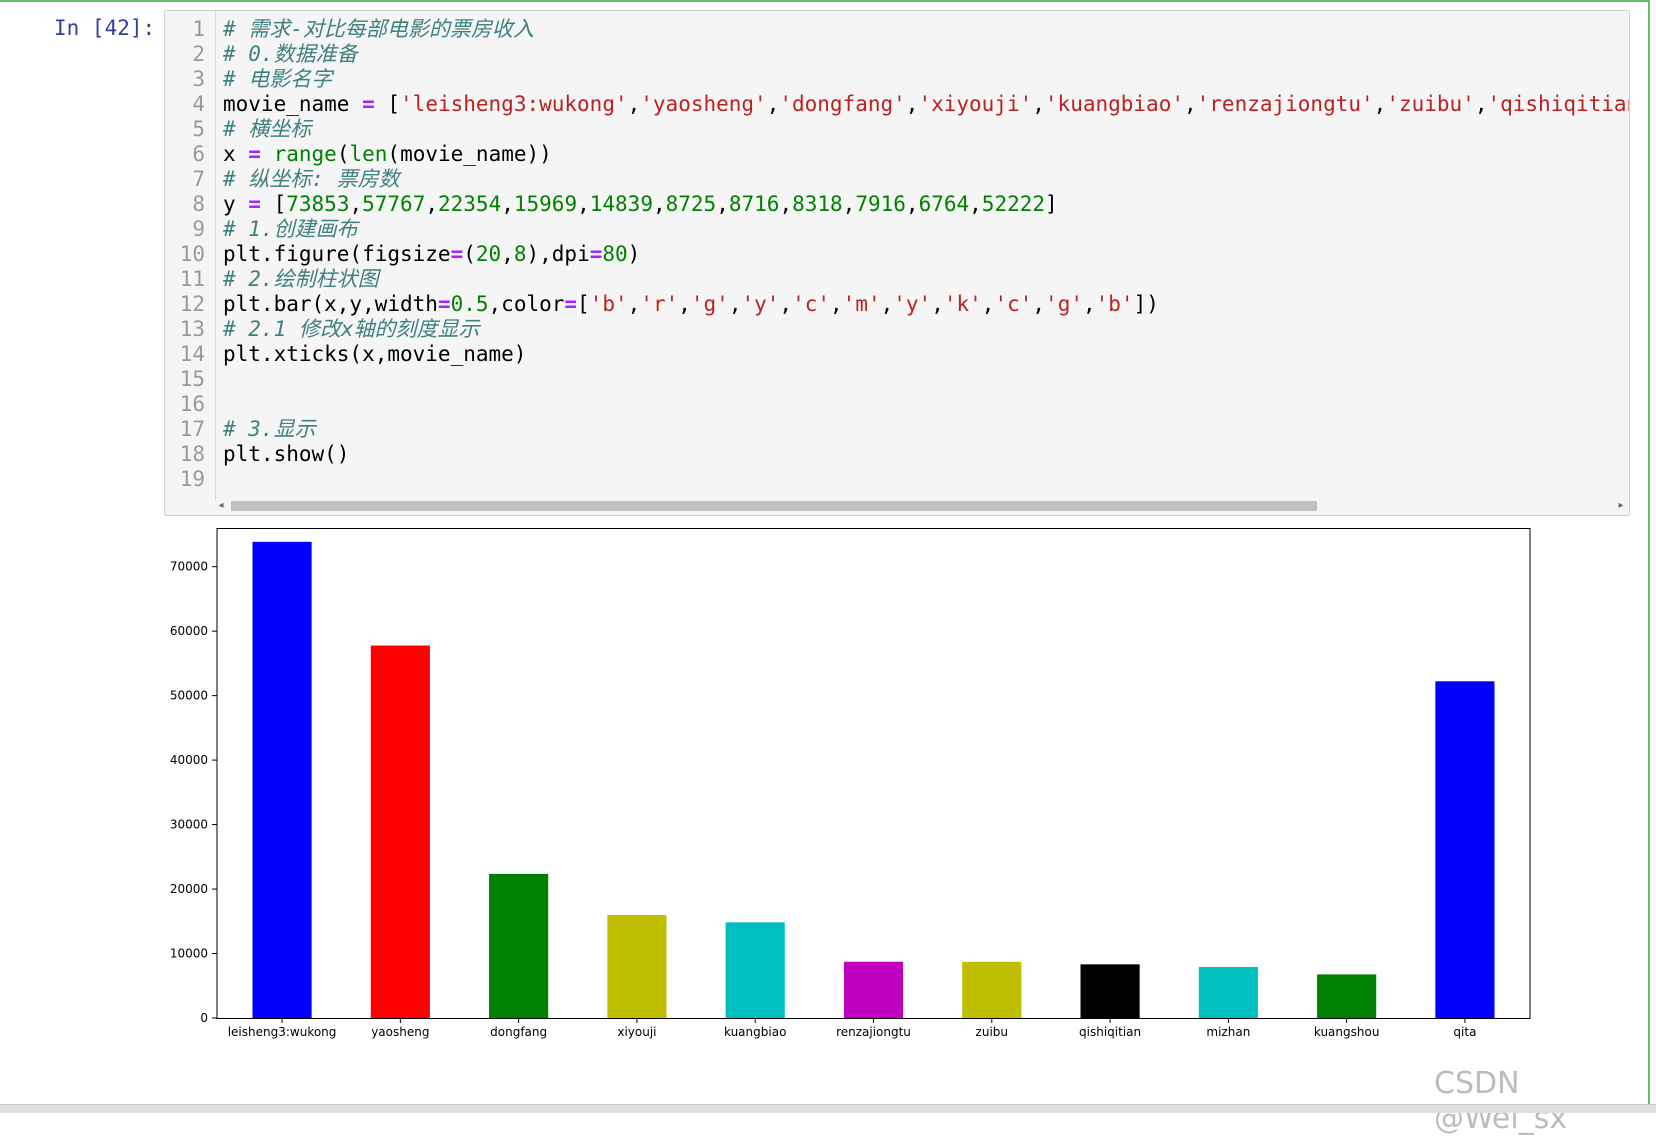 Image resolution: width=1656 pixels, height=1136 pixels. Describe the element at coordinates (520, 254) in the screenshot. I see `code-token: 8` at that location.